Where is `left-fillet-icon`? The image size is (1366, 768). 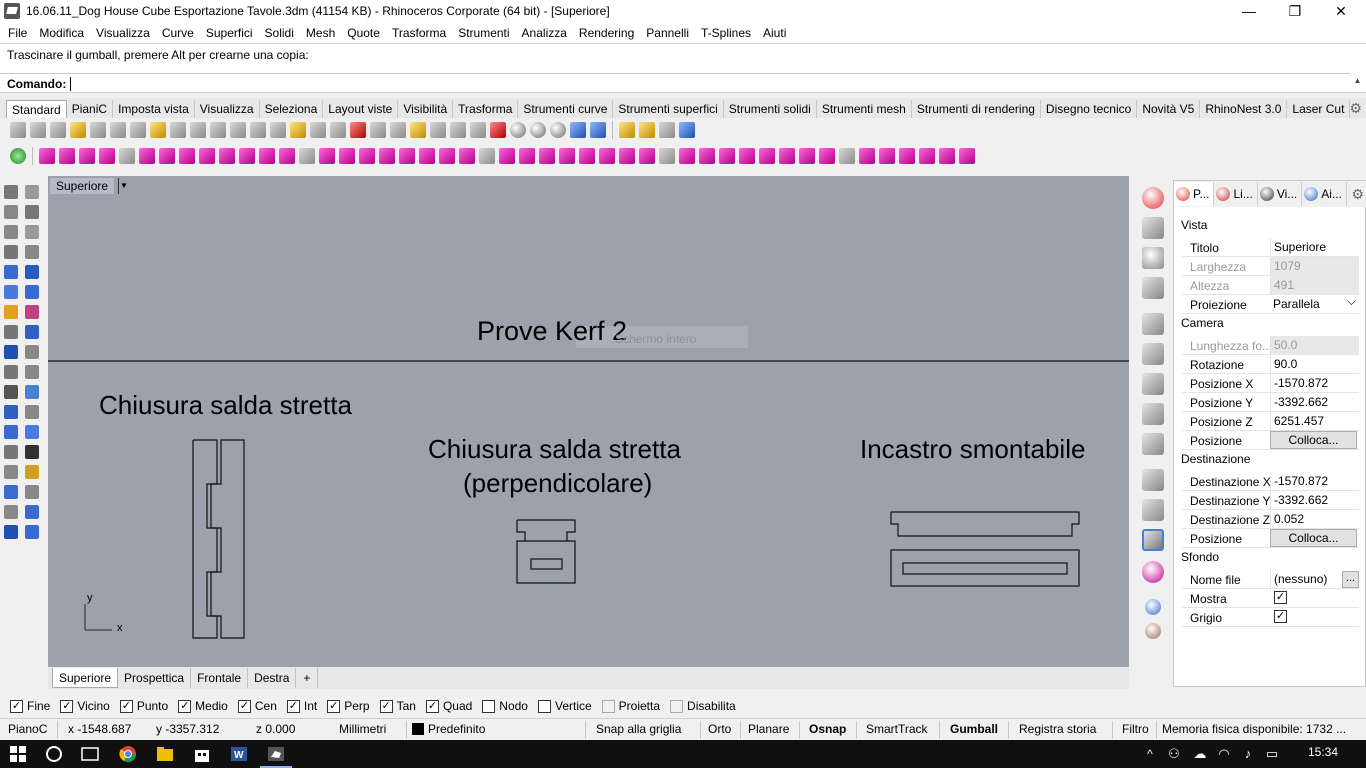 left-fillet-icon is located at coordinates (32, 332).